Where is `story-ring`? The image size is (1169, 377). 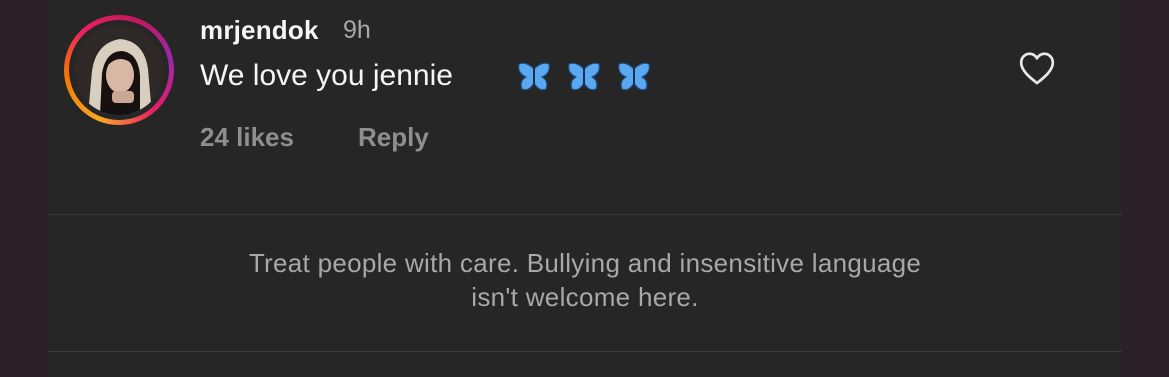 story-ring is located at coordinates (119, 70).